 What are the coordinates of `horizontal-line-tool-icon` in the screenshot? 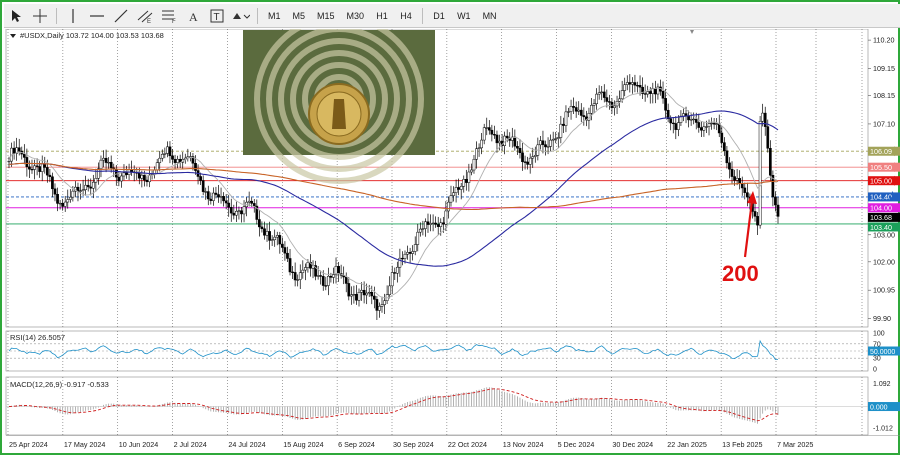 It's located at (97, 16).